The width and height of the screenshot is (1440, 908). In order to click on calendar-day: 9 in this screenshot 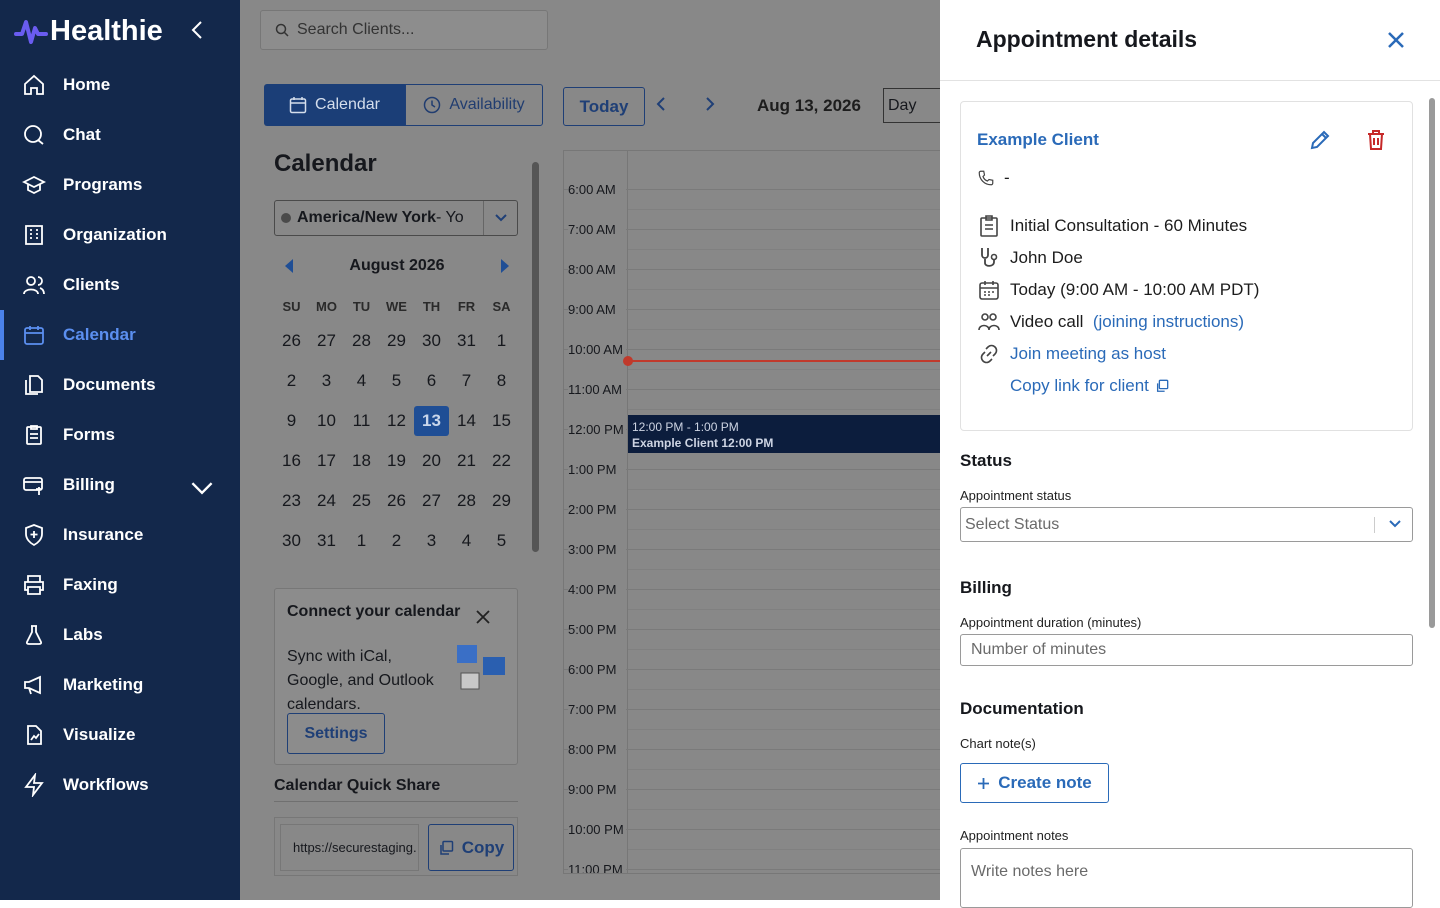, I will do `click(291, 421)`.